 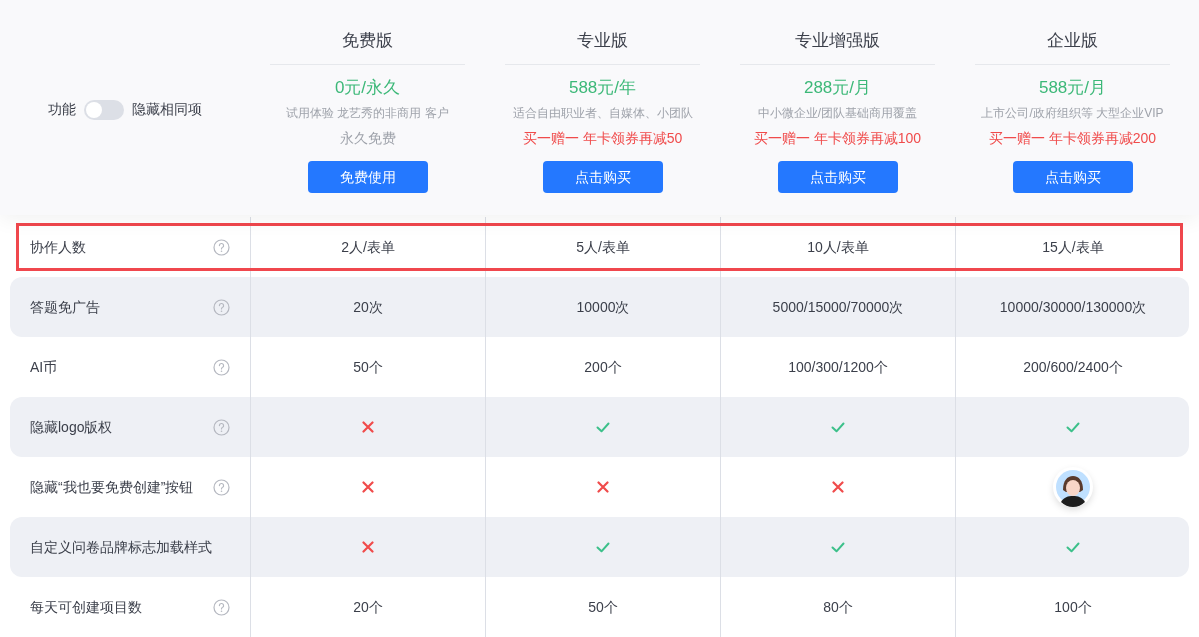 I want to click on plan-price: 588元/月, so click(x=1072, y=87).